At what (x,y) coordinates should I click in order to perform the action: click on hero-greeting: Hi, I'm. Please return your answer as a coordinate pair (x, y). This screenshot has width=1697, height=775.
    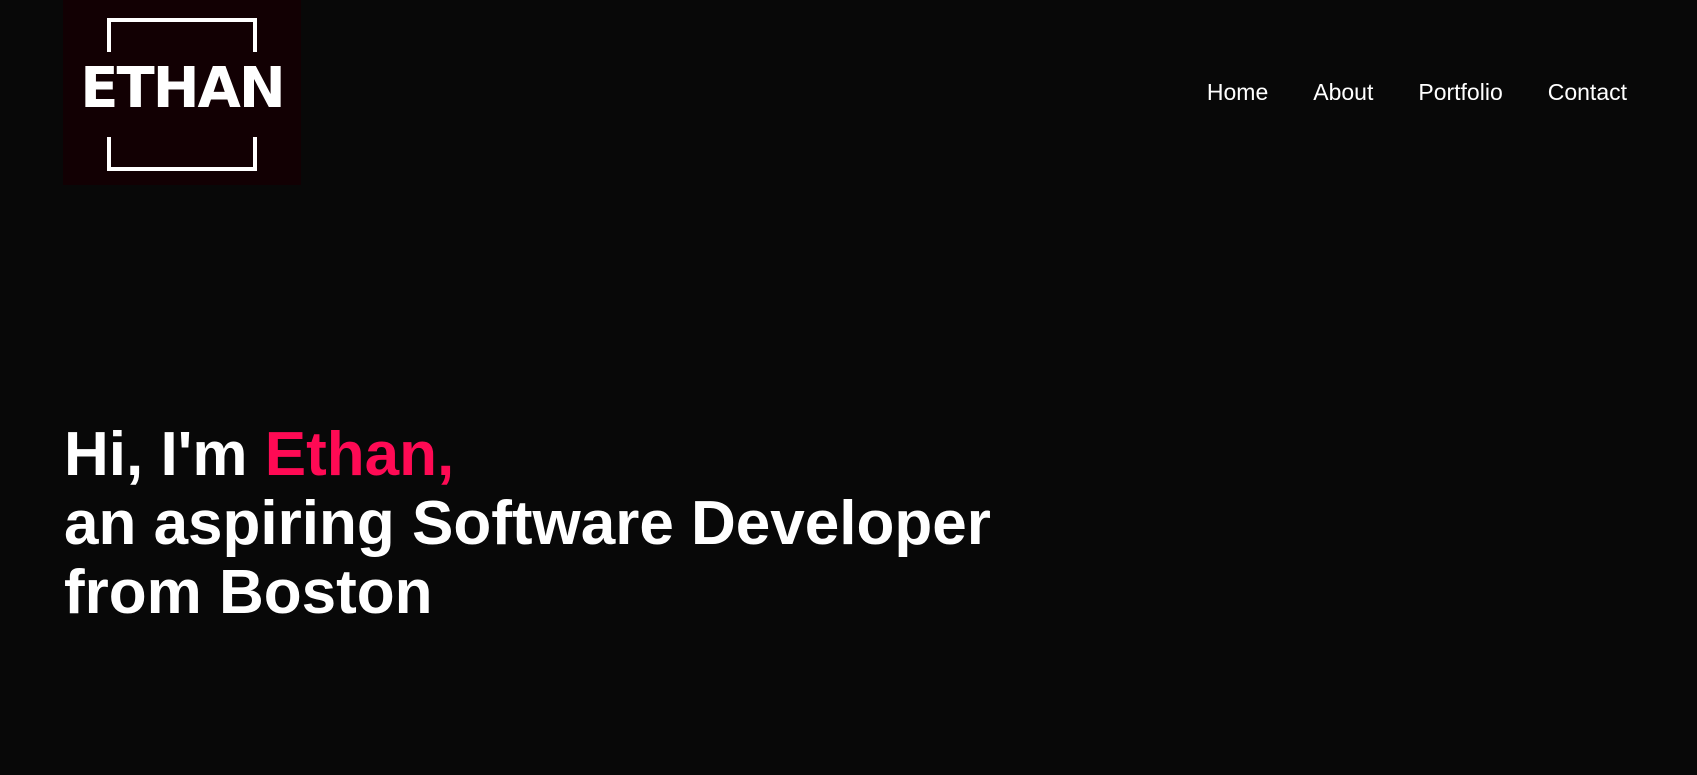
    Looking at the image, I should click on (164, 454).